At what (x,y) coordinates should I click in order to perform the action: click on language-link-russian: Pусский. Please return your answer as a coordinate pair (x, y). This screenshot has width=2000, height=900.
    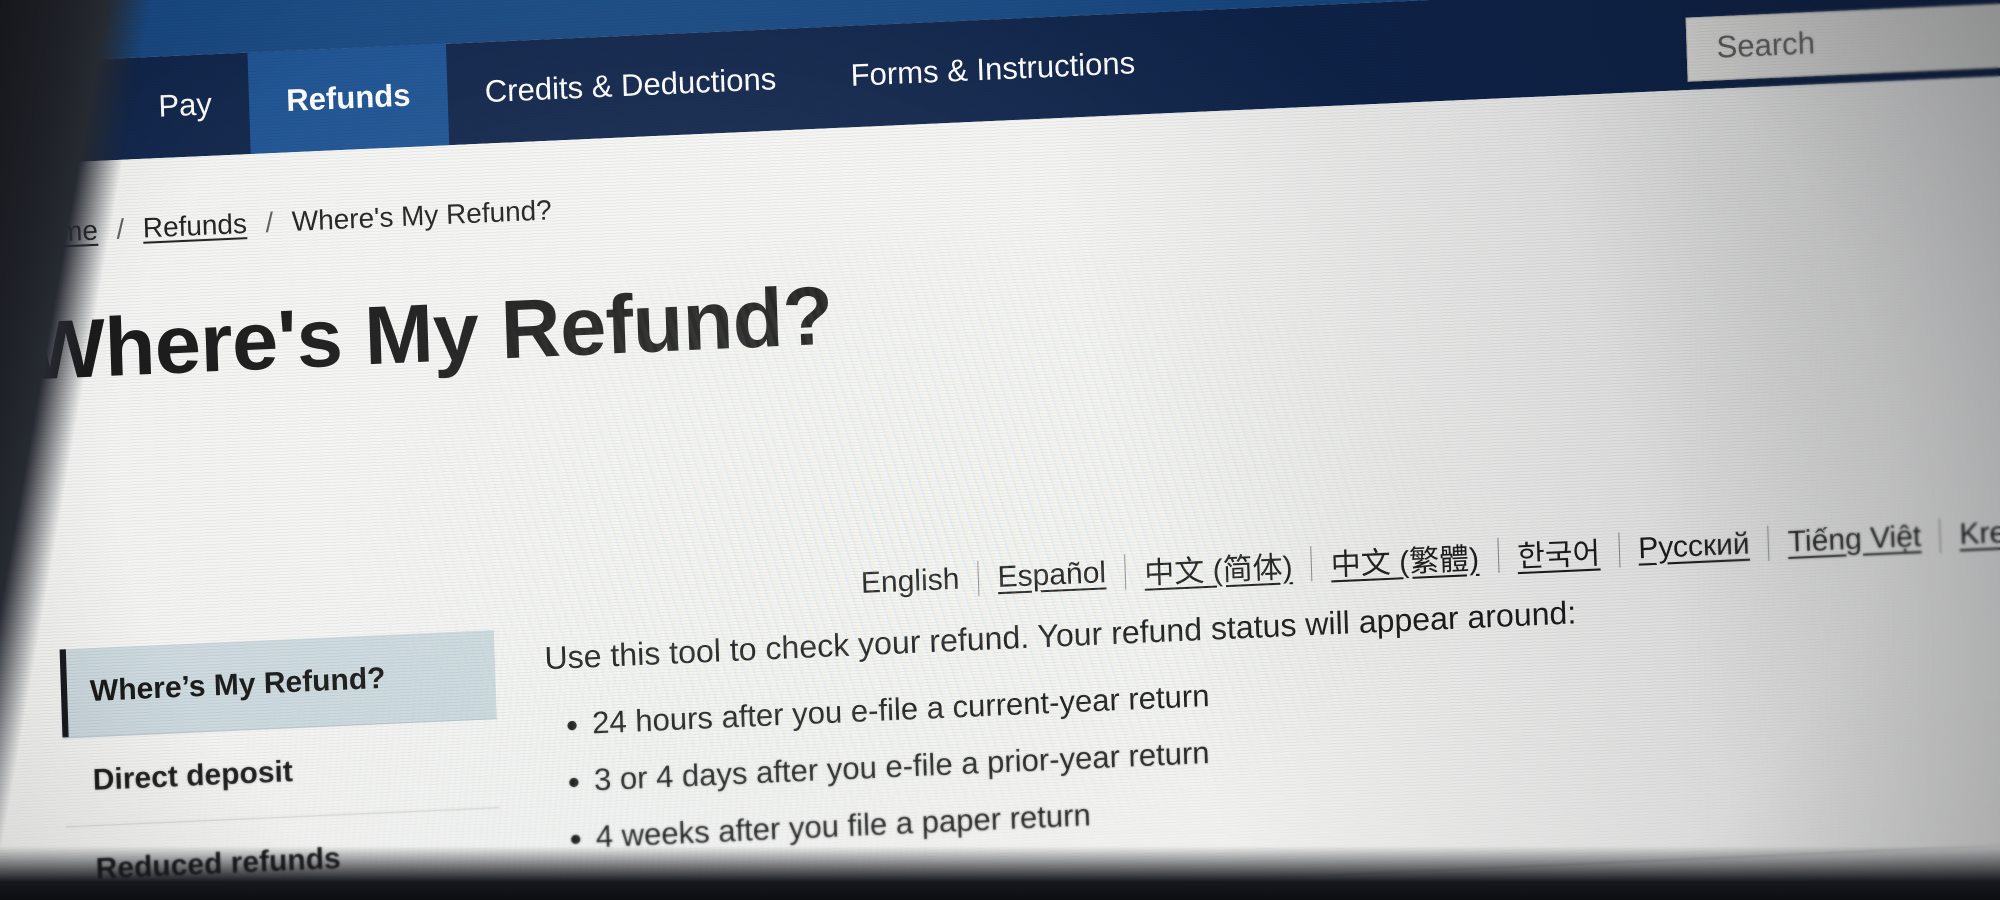
    Looking at the image, I should click on (1694, 546).